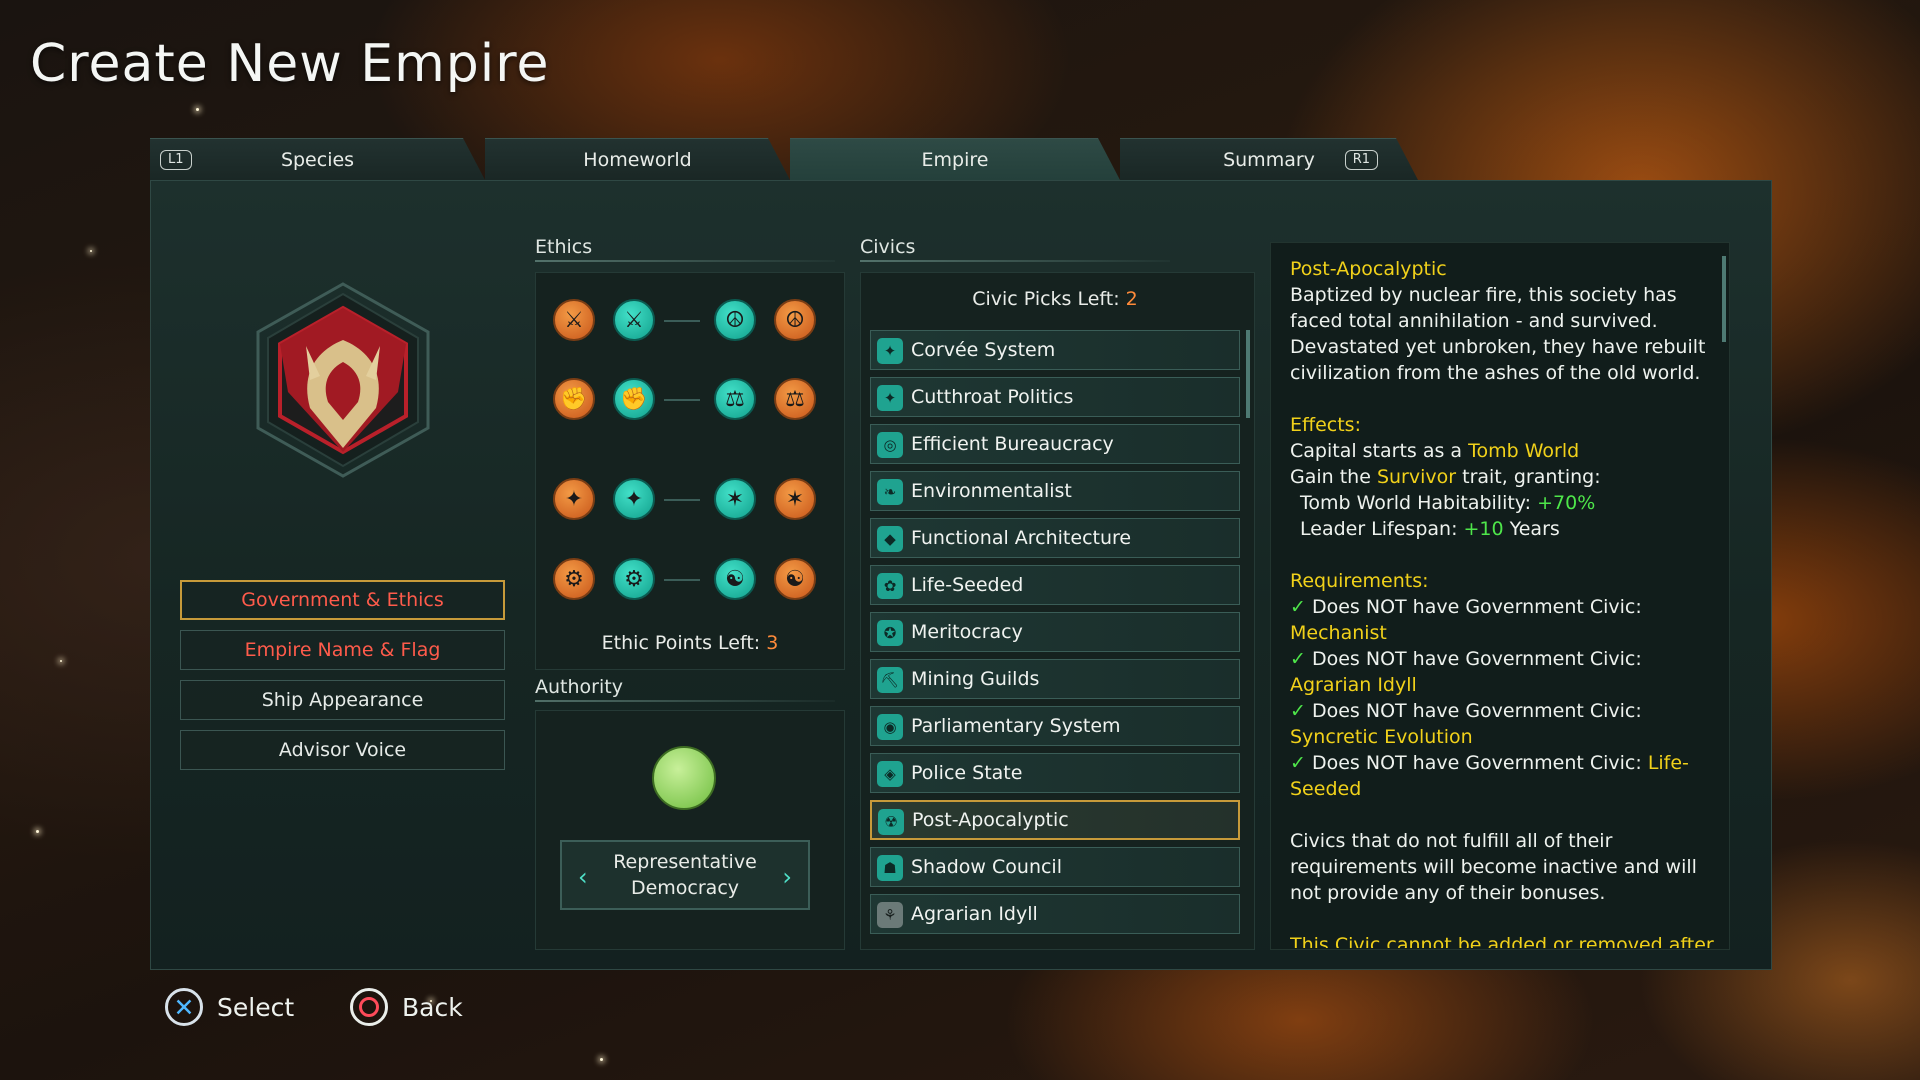 The height and width of the screenshot is (1080, 1920). What do you see at coordinates (1724, 299) in the screenshot?
I see `description-scrollbar` at bounding box center [1724, 299].